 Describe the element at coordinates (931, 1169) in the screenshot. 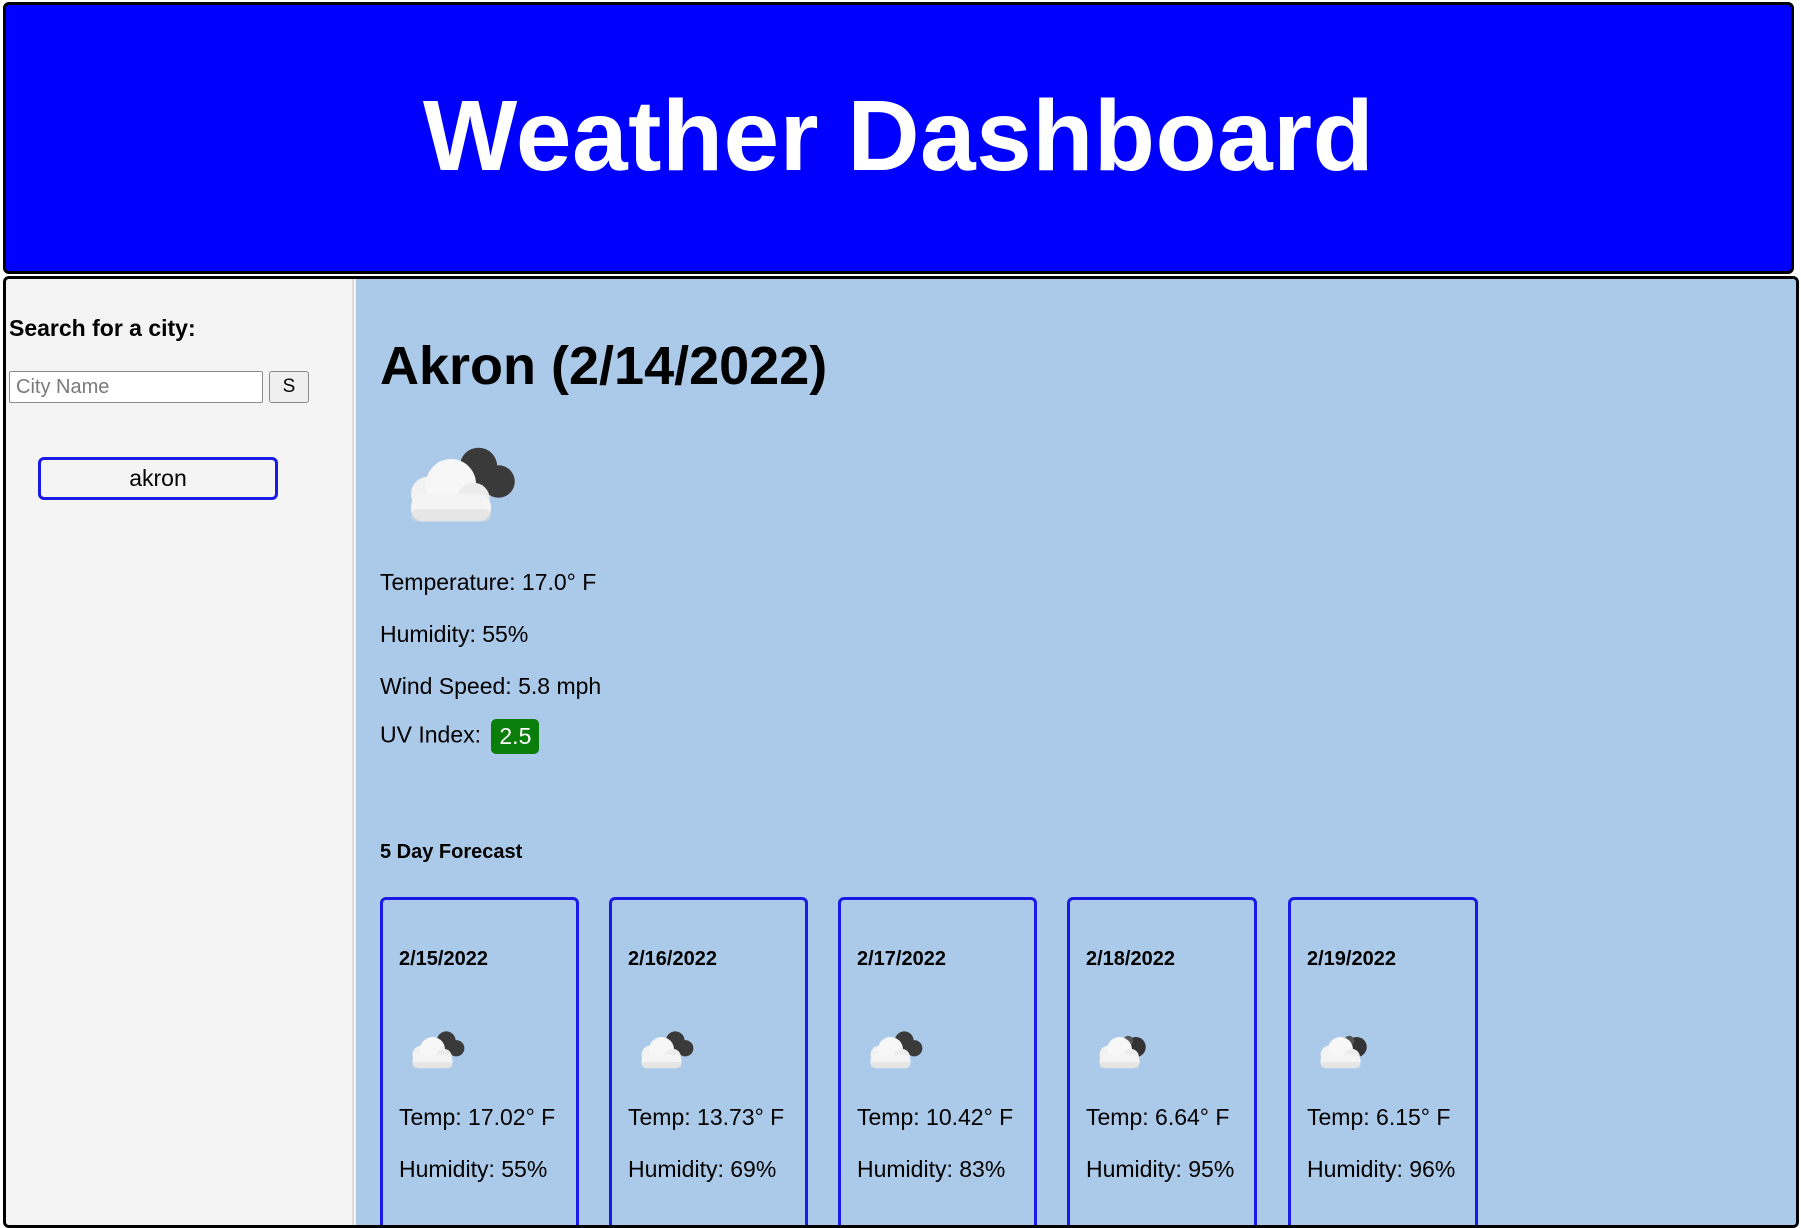

I see `forecast-humidity: Humidity: 83%` at that location.